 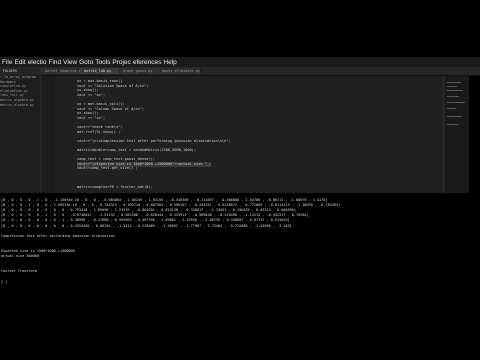 I want to click on tab-kernel-adaptive: kernel_adaptive.py, so click(x=62, y=71).